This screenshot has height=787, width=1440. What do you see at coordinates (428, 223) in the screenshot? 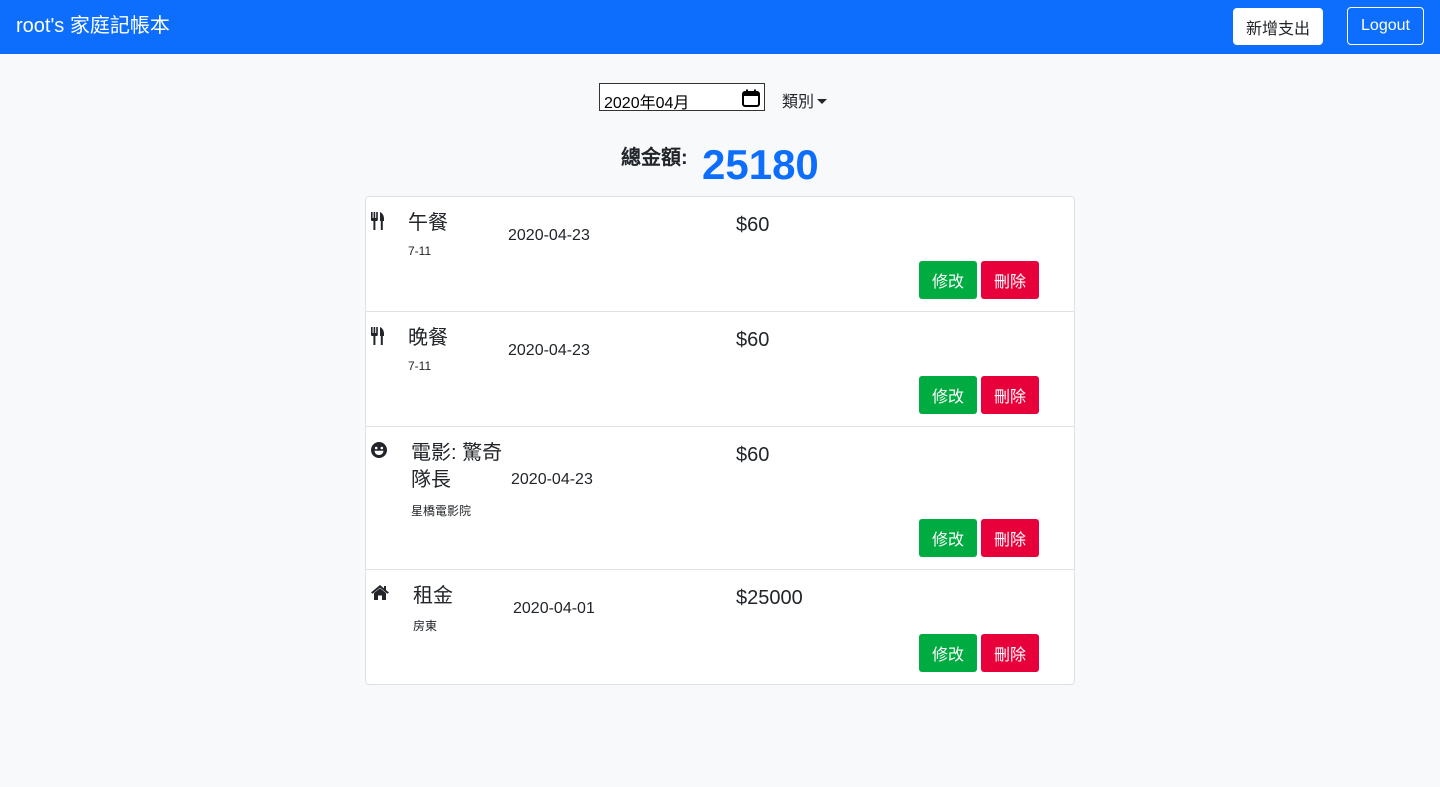
I see `record-name: 午餐` at bounding box center [428, 223].